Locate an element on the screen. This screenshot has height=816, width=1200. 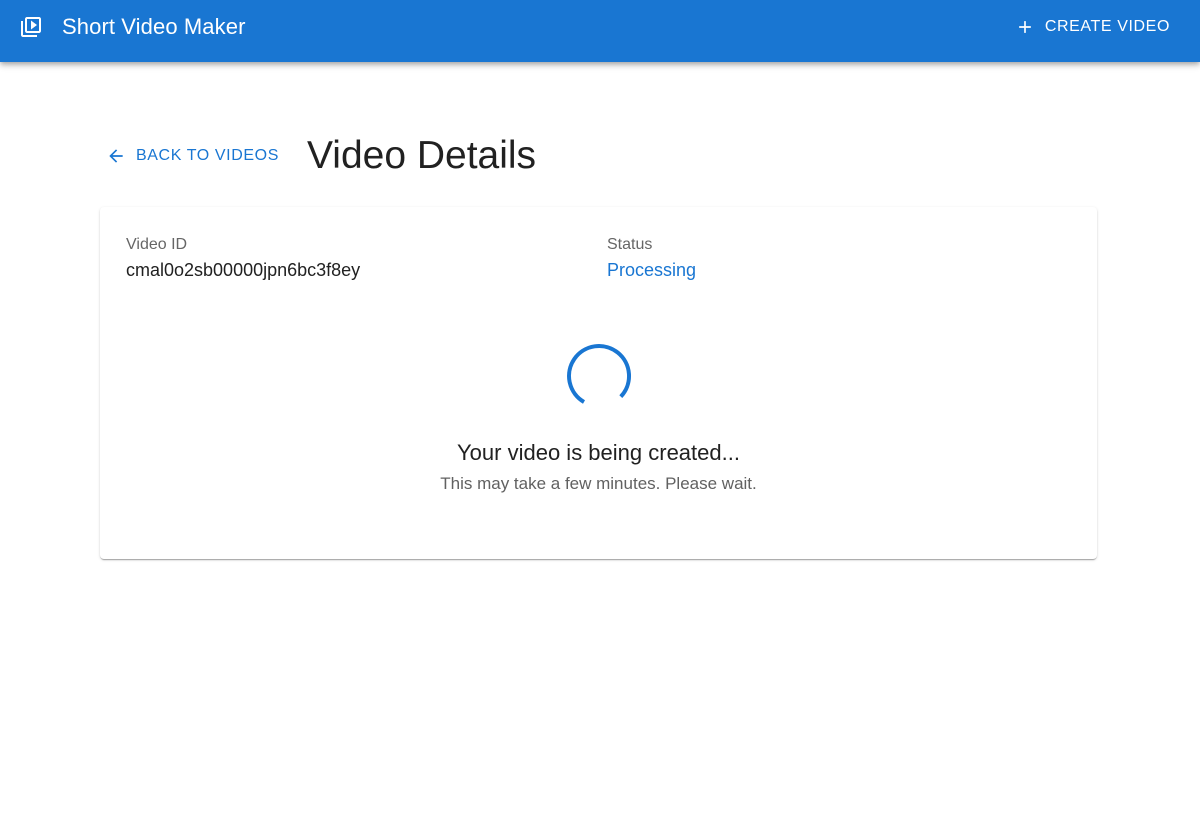
video-library-icon is located at coordinates (31, 27).